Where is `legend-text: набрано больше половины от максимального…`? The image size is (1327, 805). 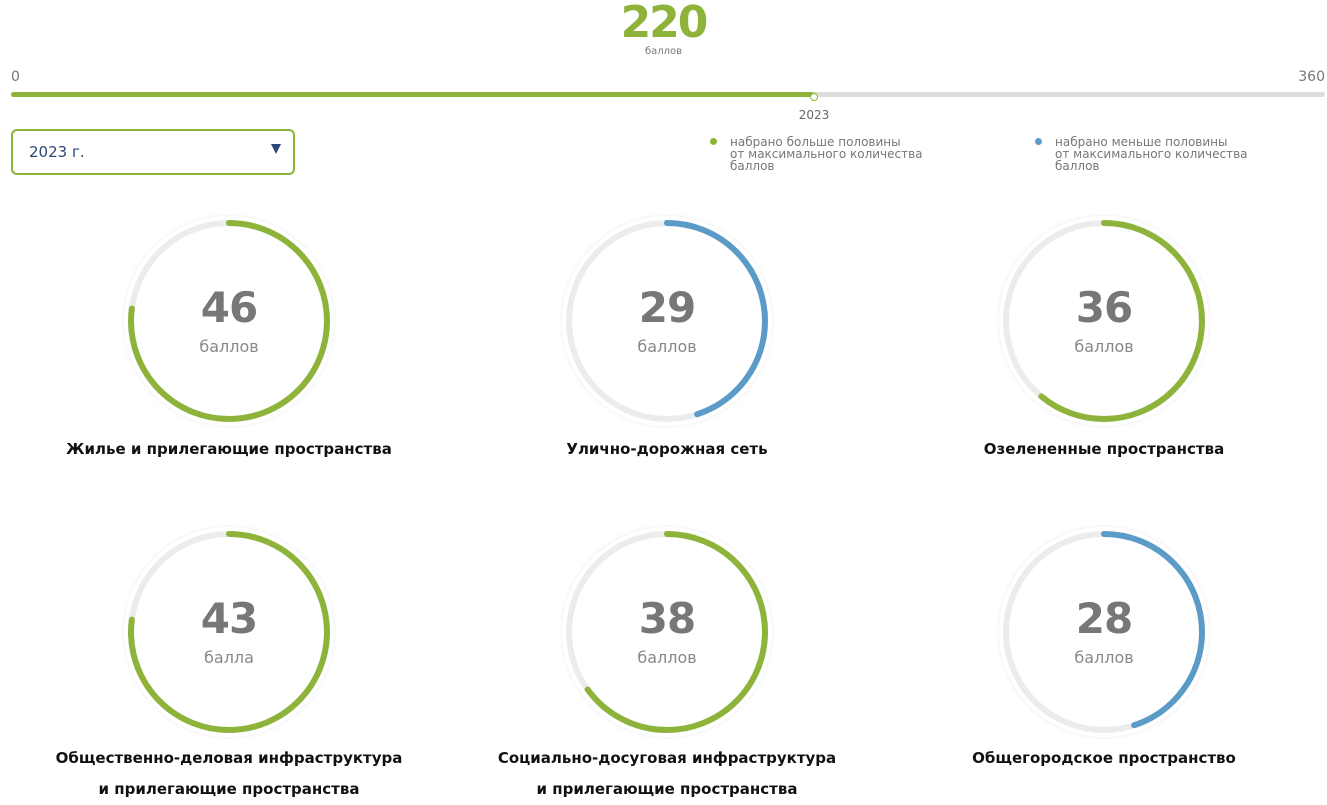 legend-text: набрано больше половины от максимального… is located at coordinates (826, 154).